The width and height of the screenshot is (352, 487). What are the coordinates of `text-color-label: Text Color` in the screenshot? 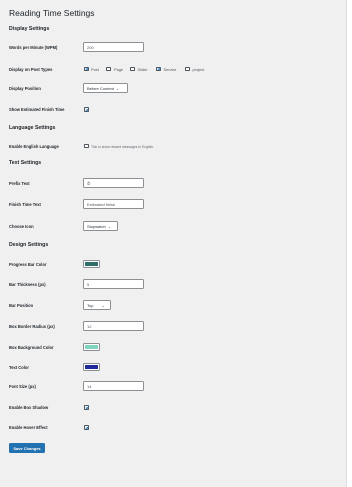 It's located at (19, 367).